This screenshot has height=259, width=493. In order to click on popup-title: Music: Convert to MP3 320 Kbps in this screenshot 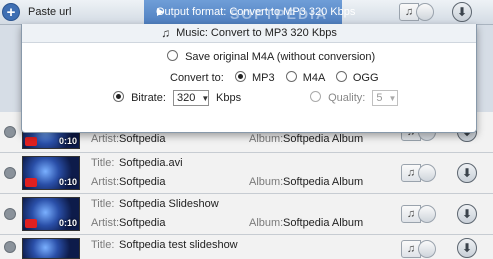, I will do `click(256, 33)`.